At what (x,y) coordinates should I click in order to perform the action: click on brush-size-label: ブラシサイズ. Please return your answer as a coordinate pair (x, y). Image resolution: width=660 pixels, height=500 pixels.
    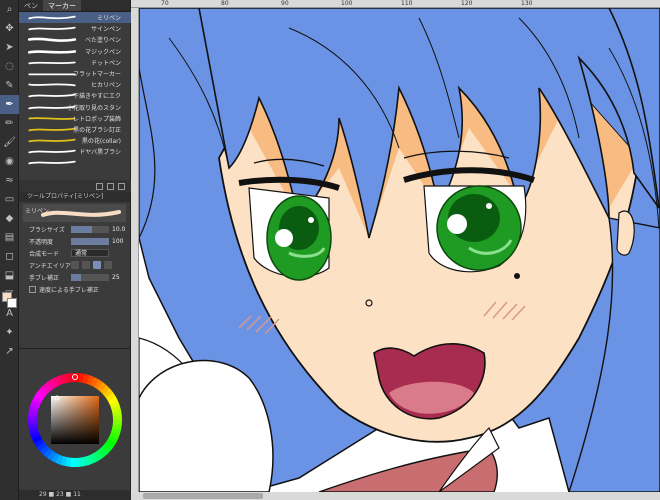
    Looking at the image, I should click on (47, 230).